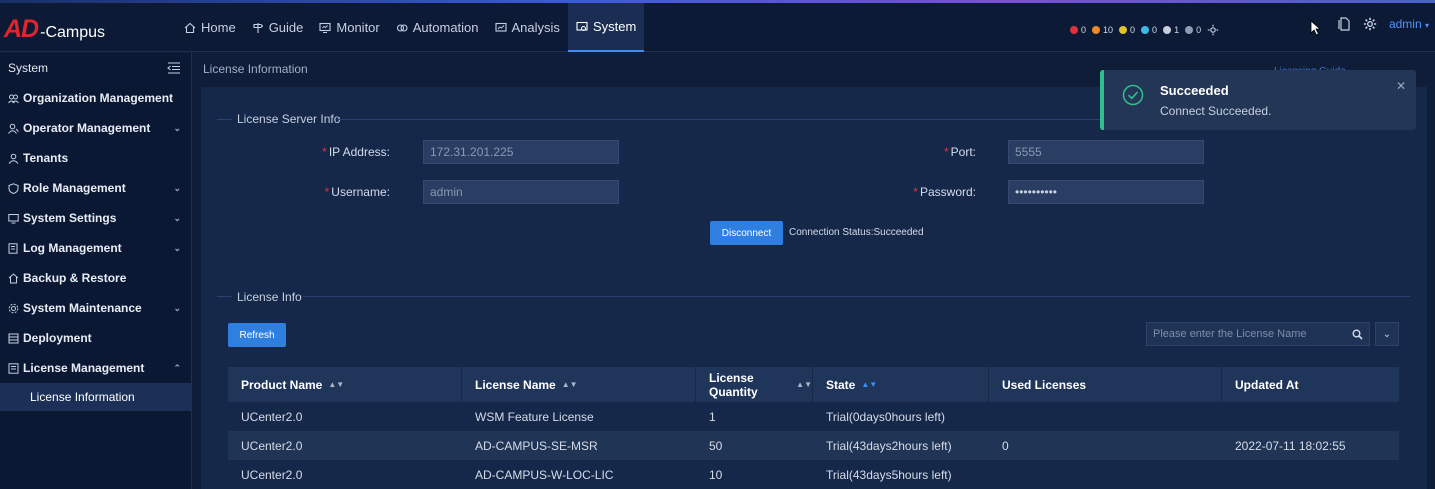  I want to click on notification-message: Connect Succeeded., so click(1216, 111).